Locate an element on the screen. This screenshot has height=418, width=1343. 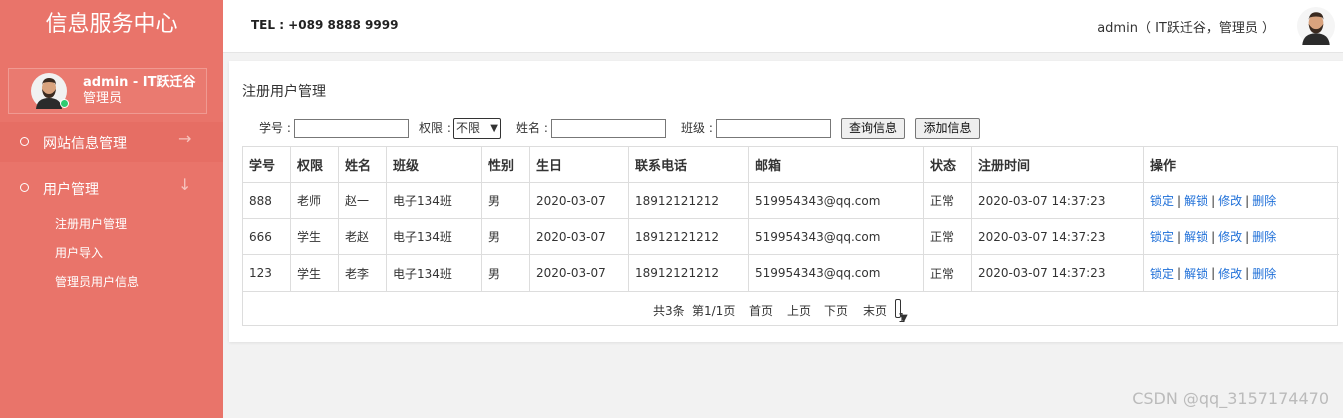
nav-item-site-info: 网站信息管理 → is located at coordinates (111, 142).